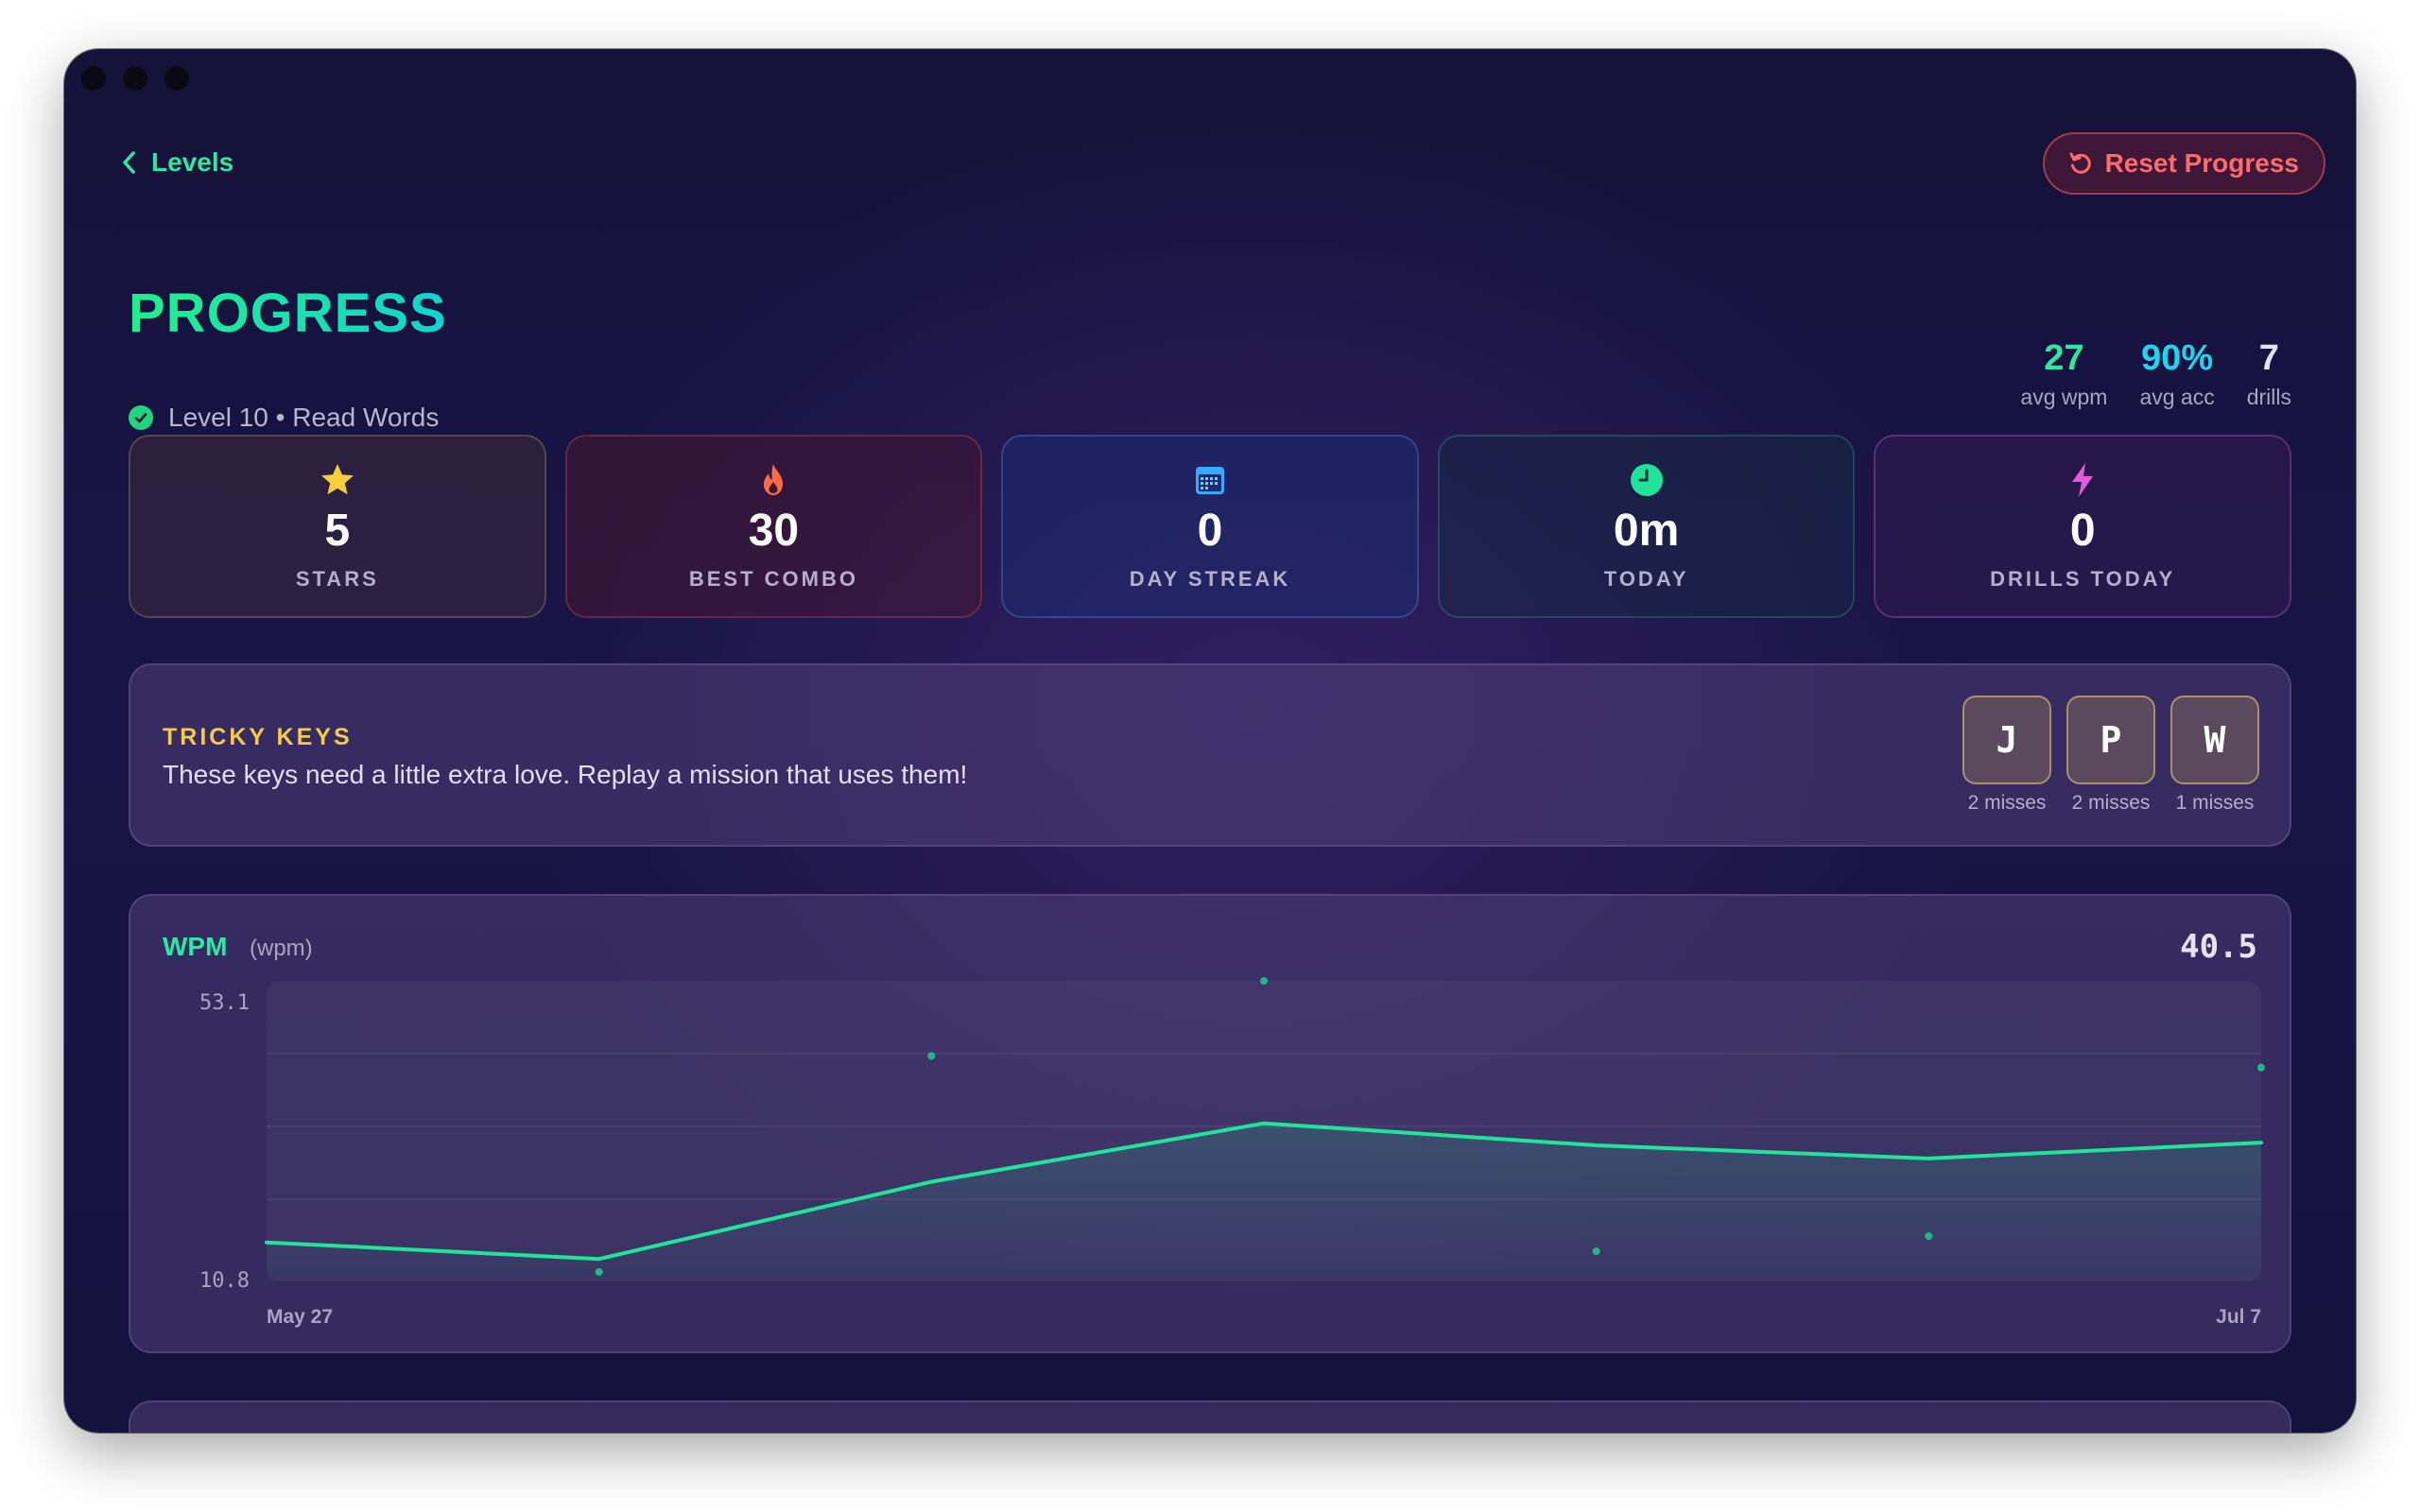 The height and width of the screenshot is (1512, 2420). What do you see at coordinates (2177, 397) in the screenshot?
I see `stat-label: avg acc` at bounding box center [2177, 397].